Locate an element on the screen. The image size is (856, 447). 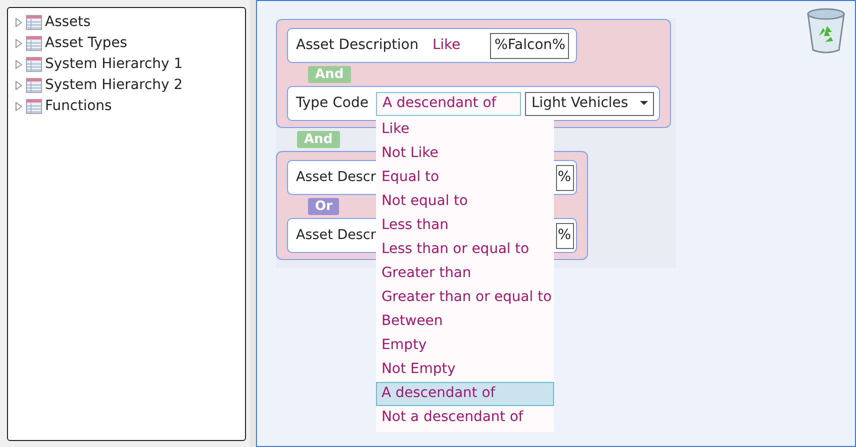
field-label: Asset Description is located at coordinates (357, 45).